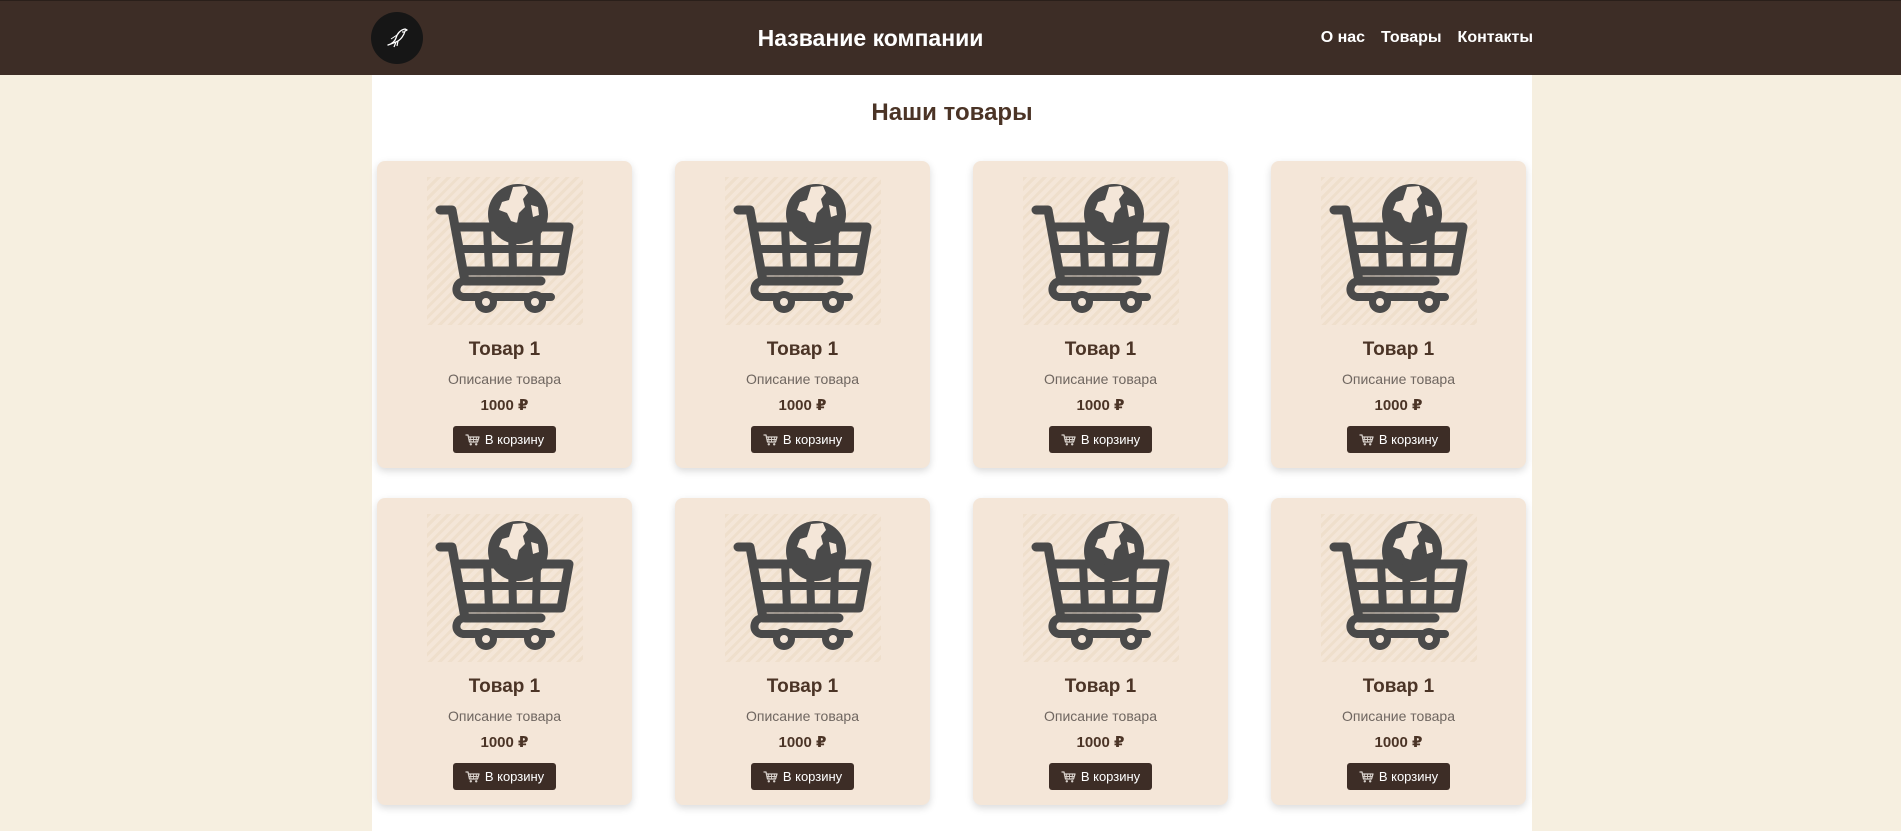  Describe the element at coordinates (1411, 38) in the screenshot. I see `nav-link-products: Товары` at that location.